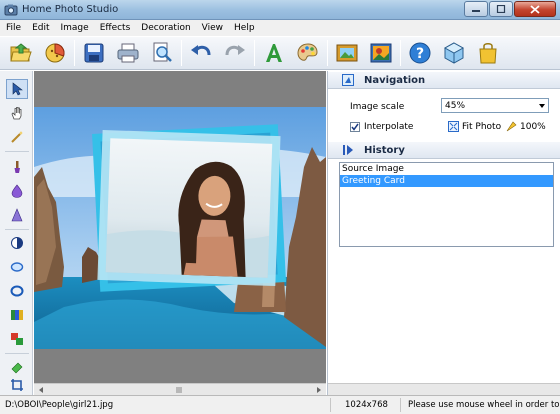  What do you see at coordinates (444, 150) in the screenshot?
I see `history-header: History` at bounding box center [444, 150].